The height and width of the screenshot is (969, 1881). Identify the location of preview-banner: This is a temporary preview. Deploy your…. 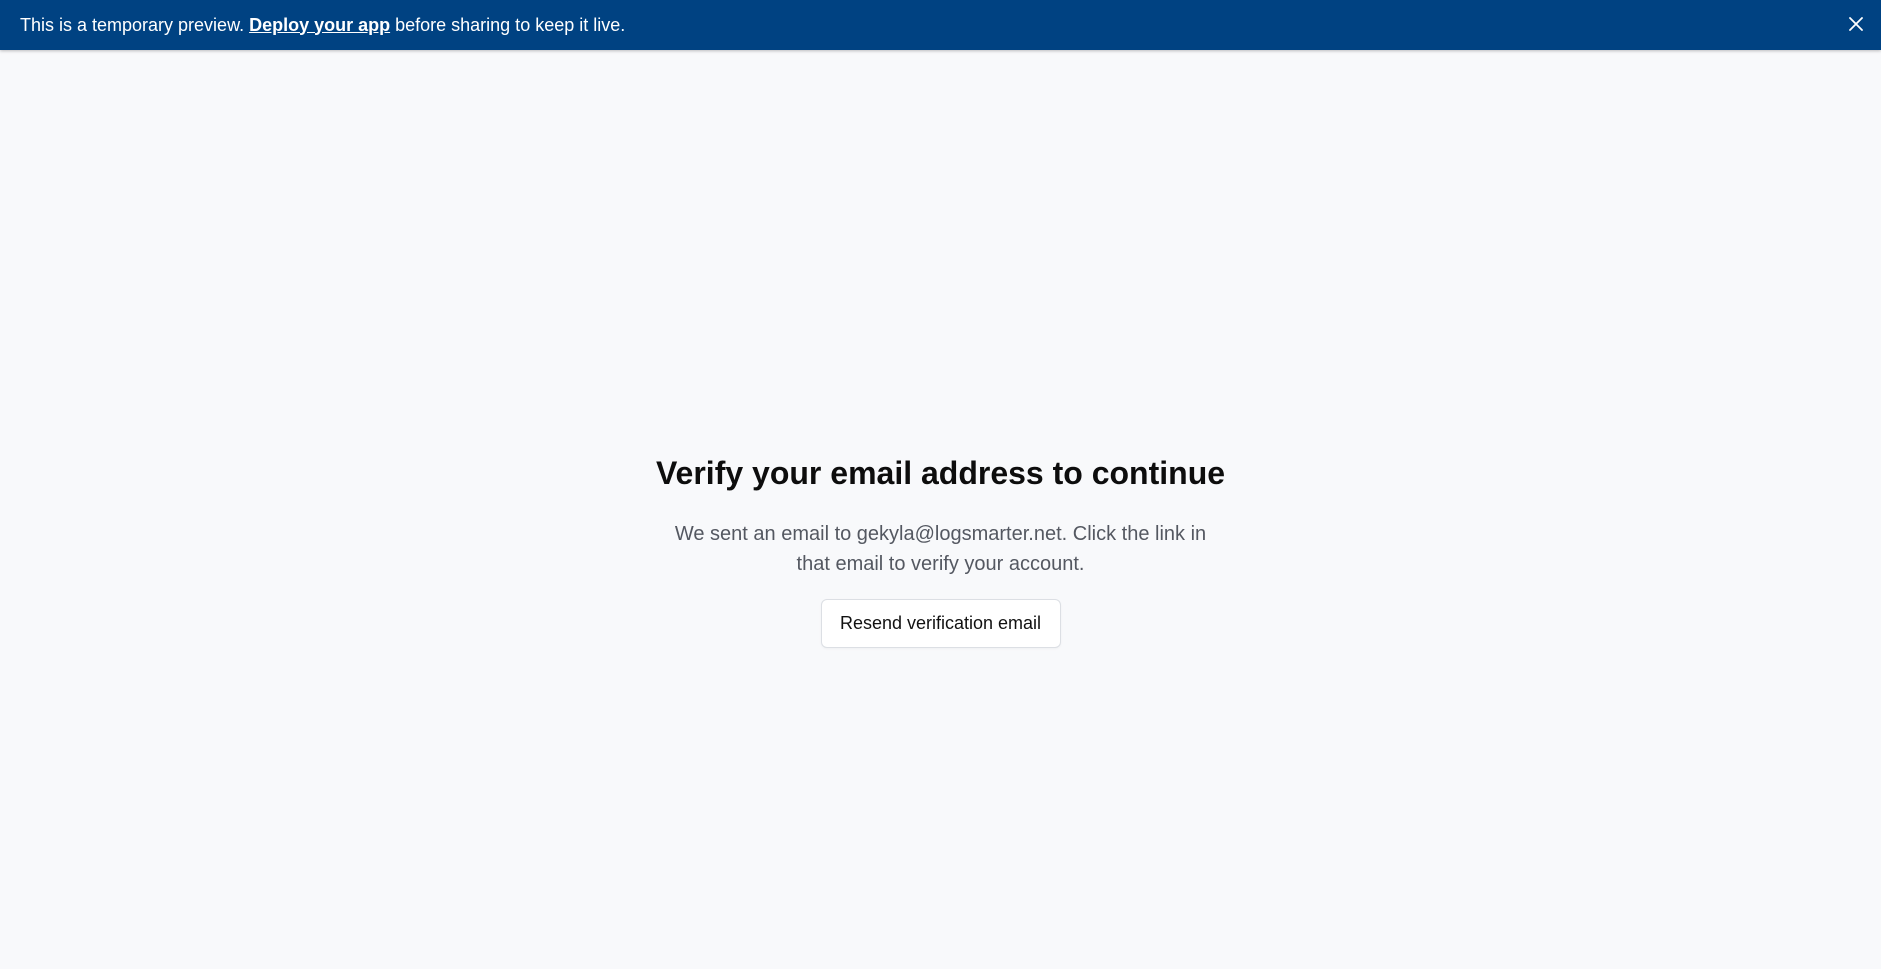
(940, 25).